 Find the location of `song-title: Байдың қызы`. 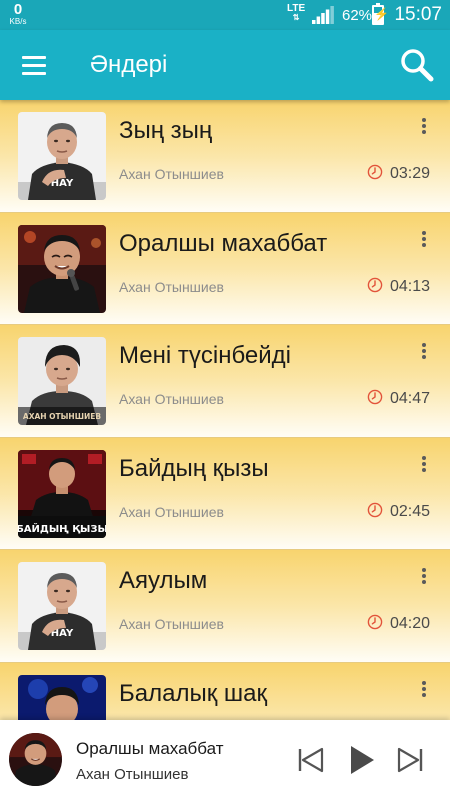

song-title: Байдың қызы is located at coordinates (194, 468).